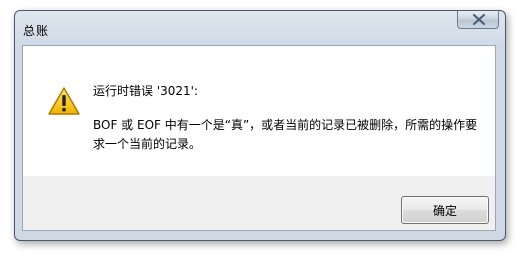  Describe the element at coordinates (64, 101) in the screenshot. I see `warning-icon` at that location.